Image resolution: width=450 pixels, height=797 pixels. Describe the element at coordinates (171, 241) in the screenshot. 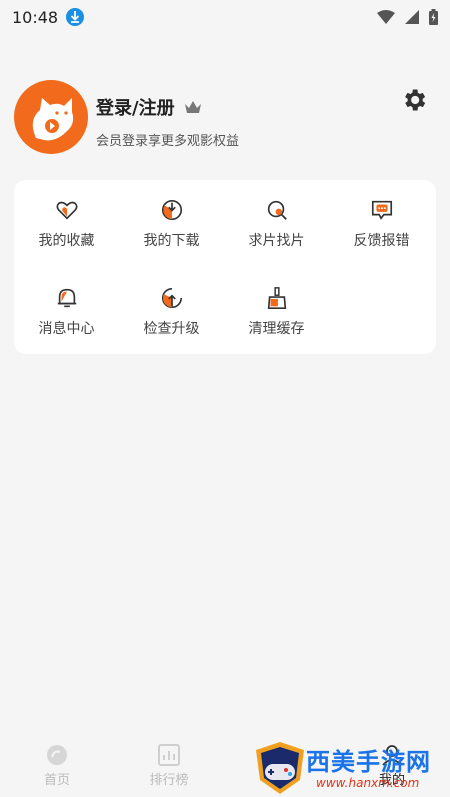

I see `menu-item-label: 我的下载` at that location.